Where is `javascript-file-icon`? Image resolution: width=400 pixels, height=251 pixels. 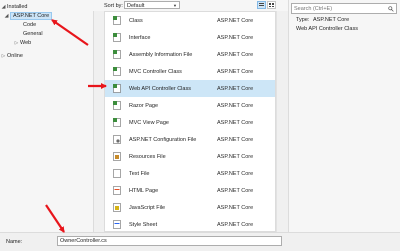 javascript-file-icon is located at coordinates (117, 207).